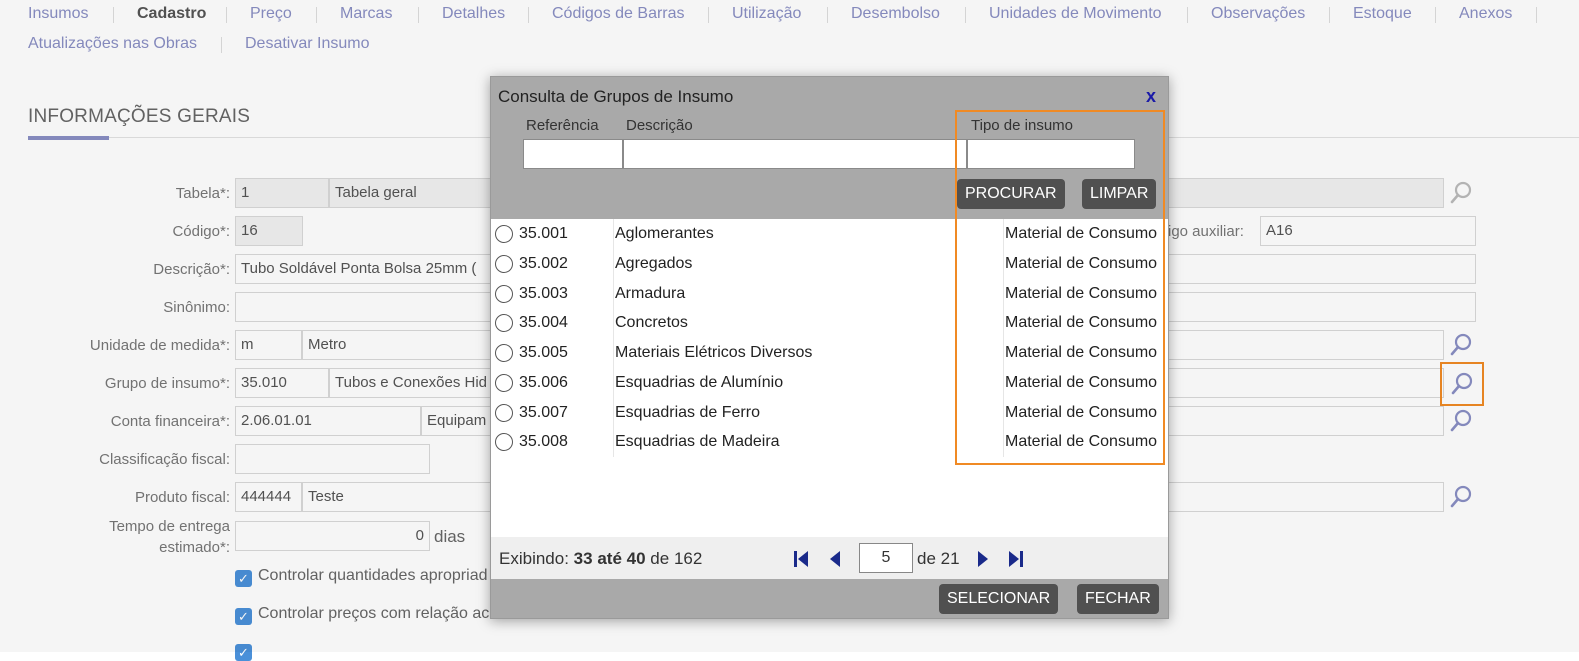 The width and height of the screenshot is (1579, 661). I want to click on page-number-input: 5, so click(886, 558).